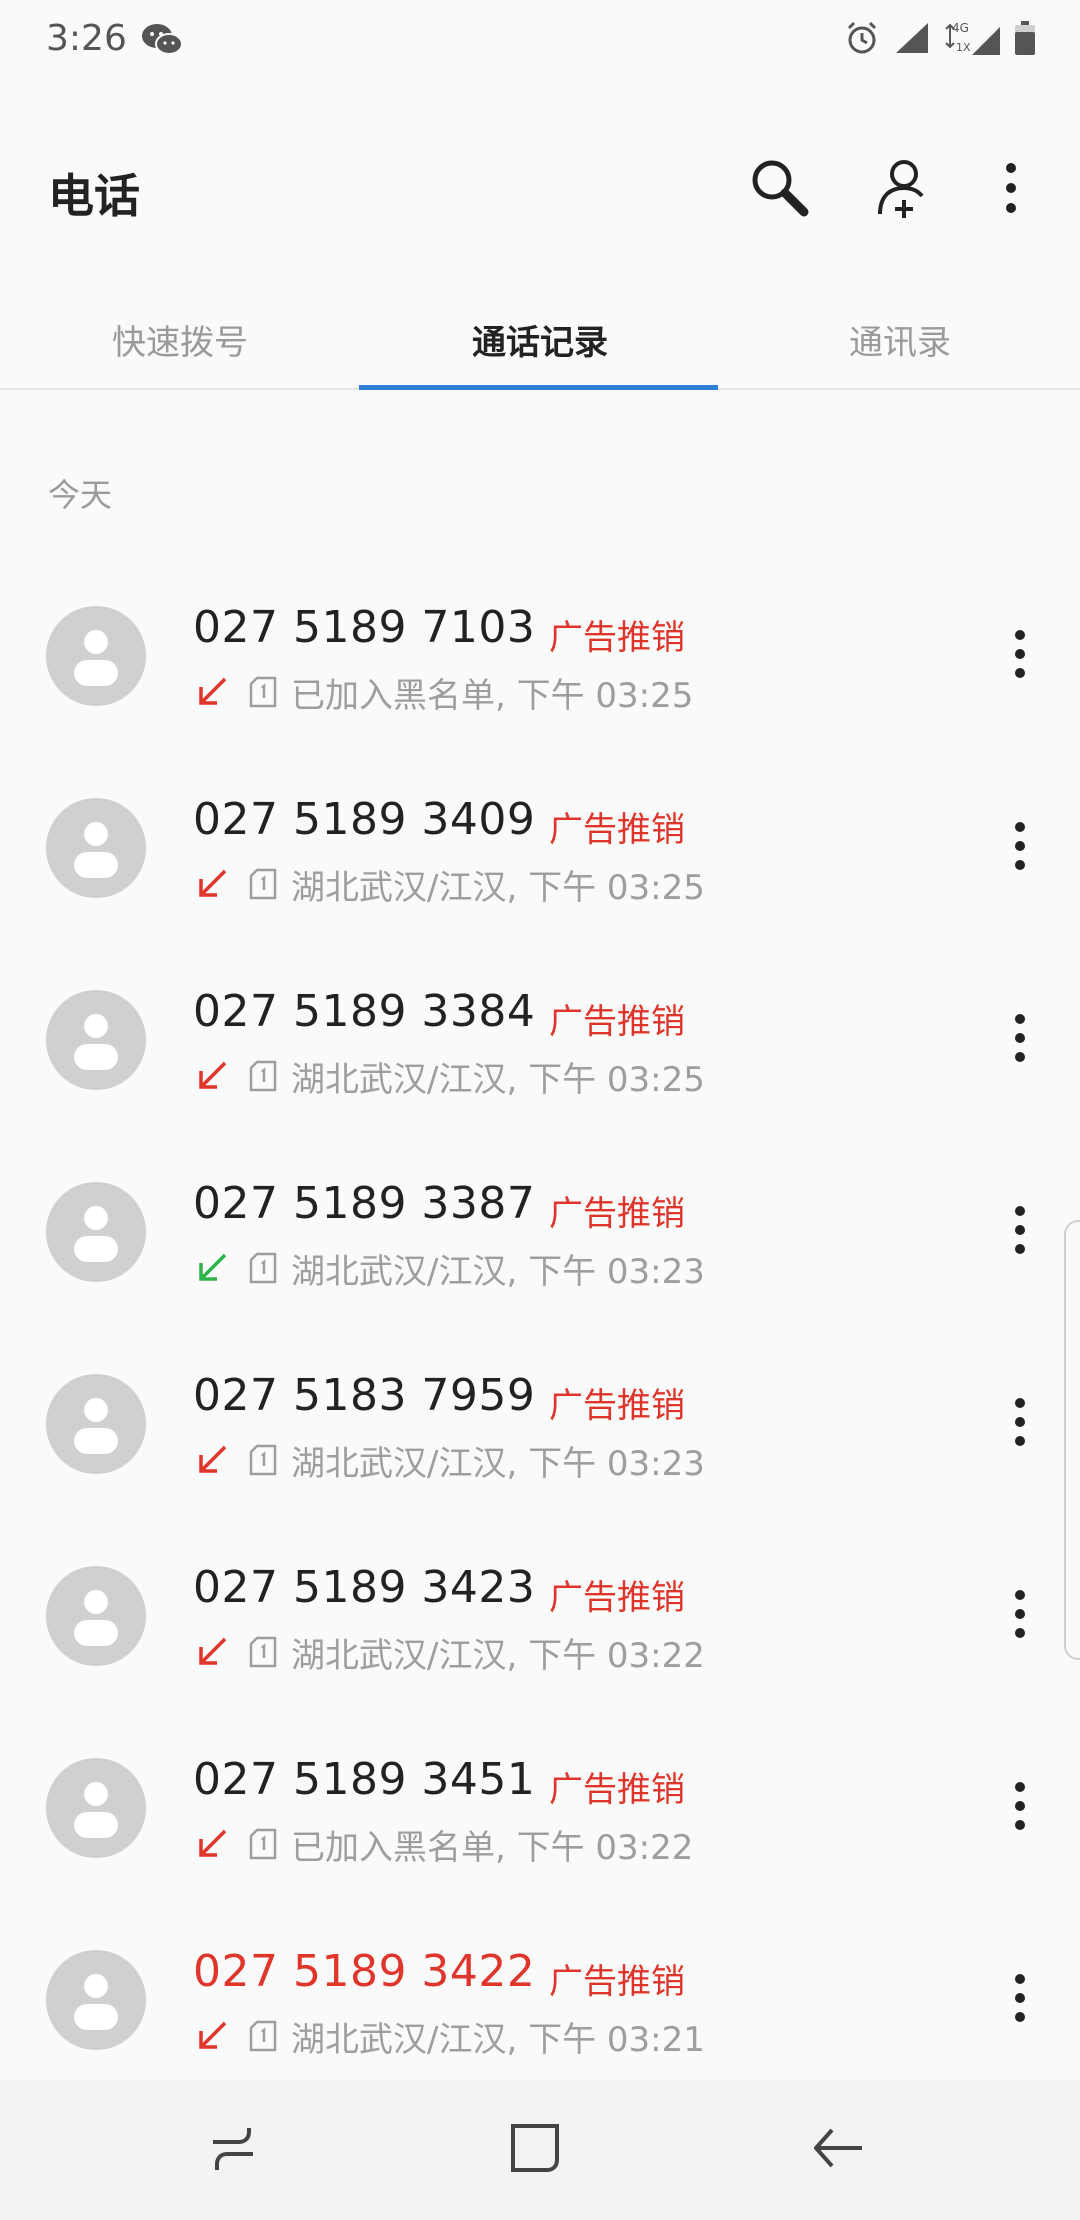 Image resolution: width=1080 pixels, height=2220 pixels. I want to click on back-icon, so click(838, 2150).